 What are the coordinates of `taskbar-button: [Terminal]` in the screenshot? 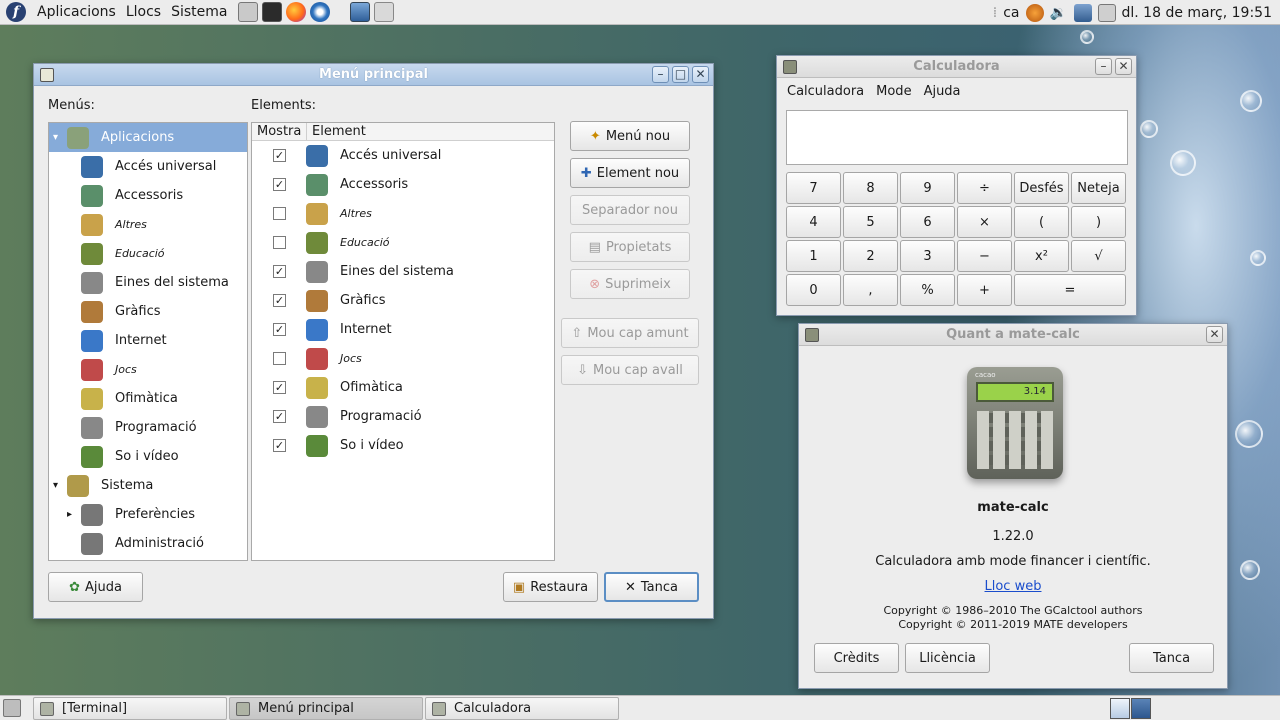 It's located at (130, 708).